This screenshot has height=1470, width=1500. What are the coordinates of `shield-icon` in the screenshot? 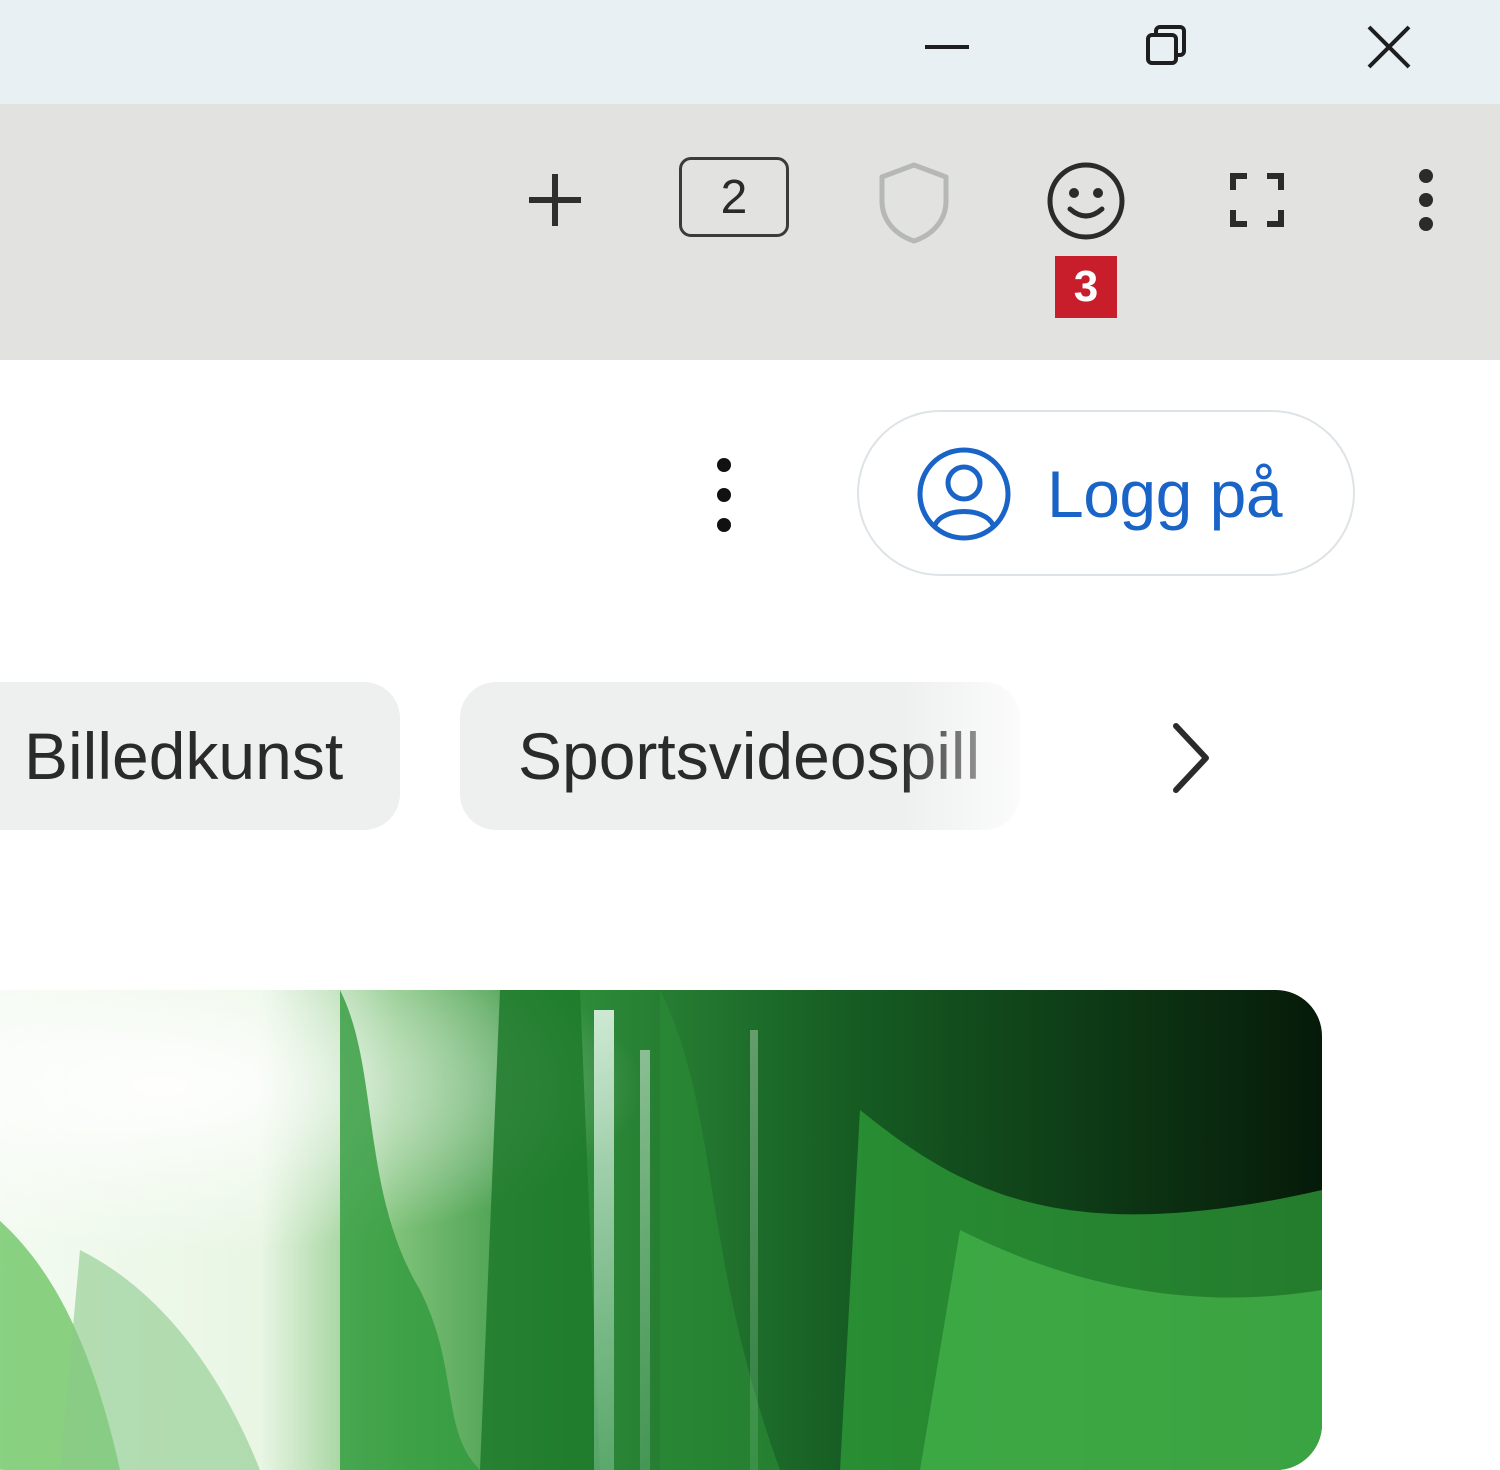 It's located at (914, 202).